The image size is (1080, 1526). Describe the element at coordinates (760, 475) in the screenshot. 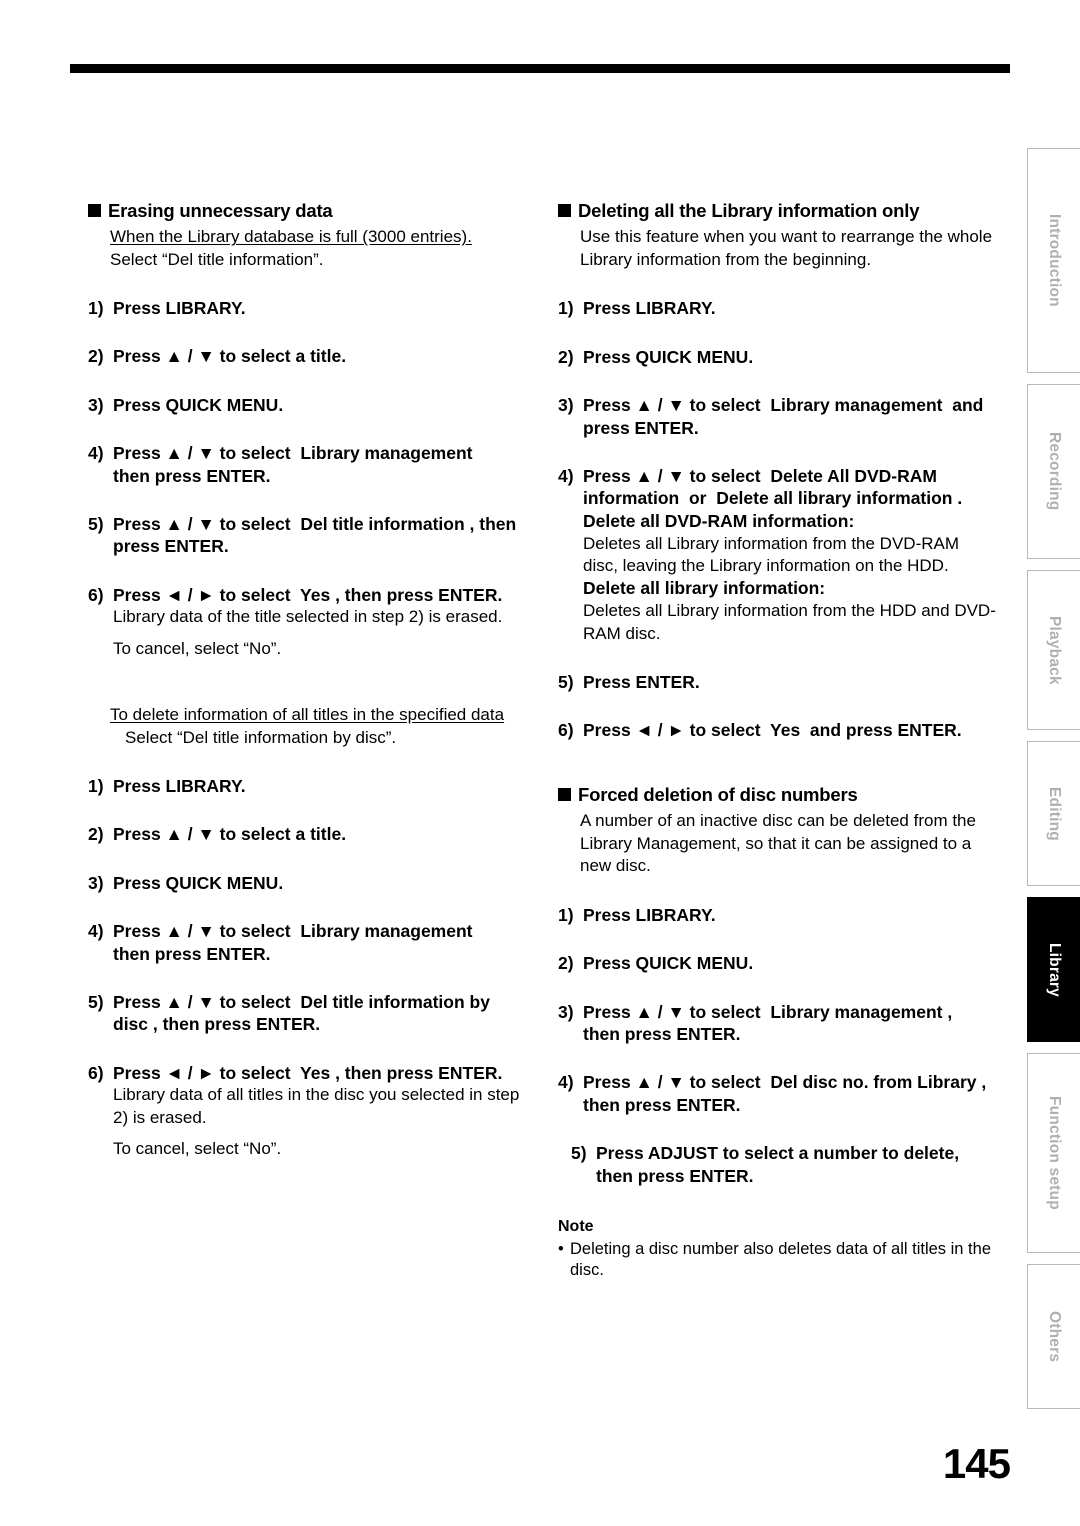

I see `step-line: Press ▲ / ▼ to select Delete All DVD-RAM` at that location.